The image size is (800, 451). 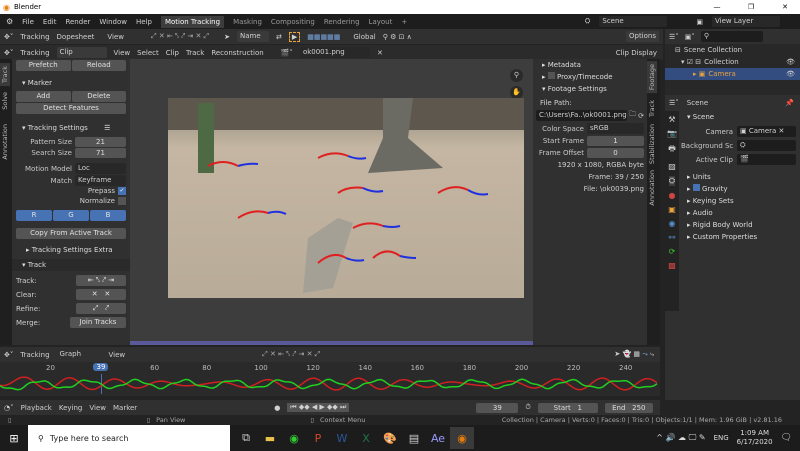 I want to click on clear-buttons: ✕ ✕, so click(x=101, y=294).